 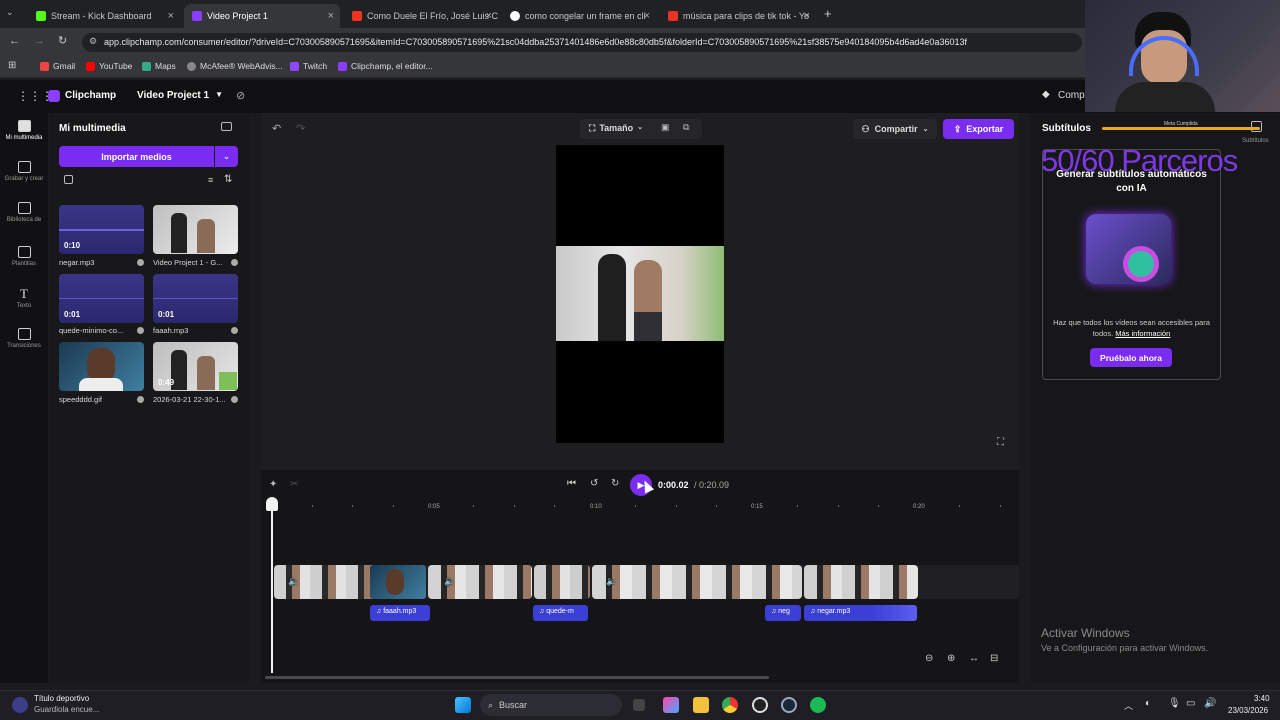 What do you see at coordinates (226, 156) in the screenshot?
I see `import-options-button: ⌄` at bounding box center [226, 156].